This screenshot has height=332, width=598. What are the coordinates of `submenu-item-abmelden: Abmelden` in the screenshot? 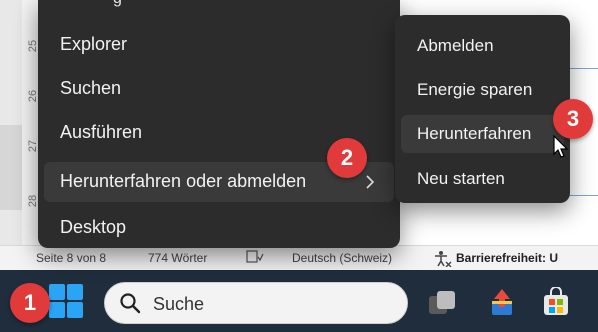 It's located at (482, 46).